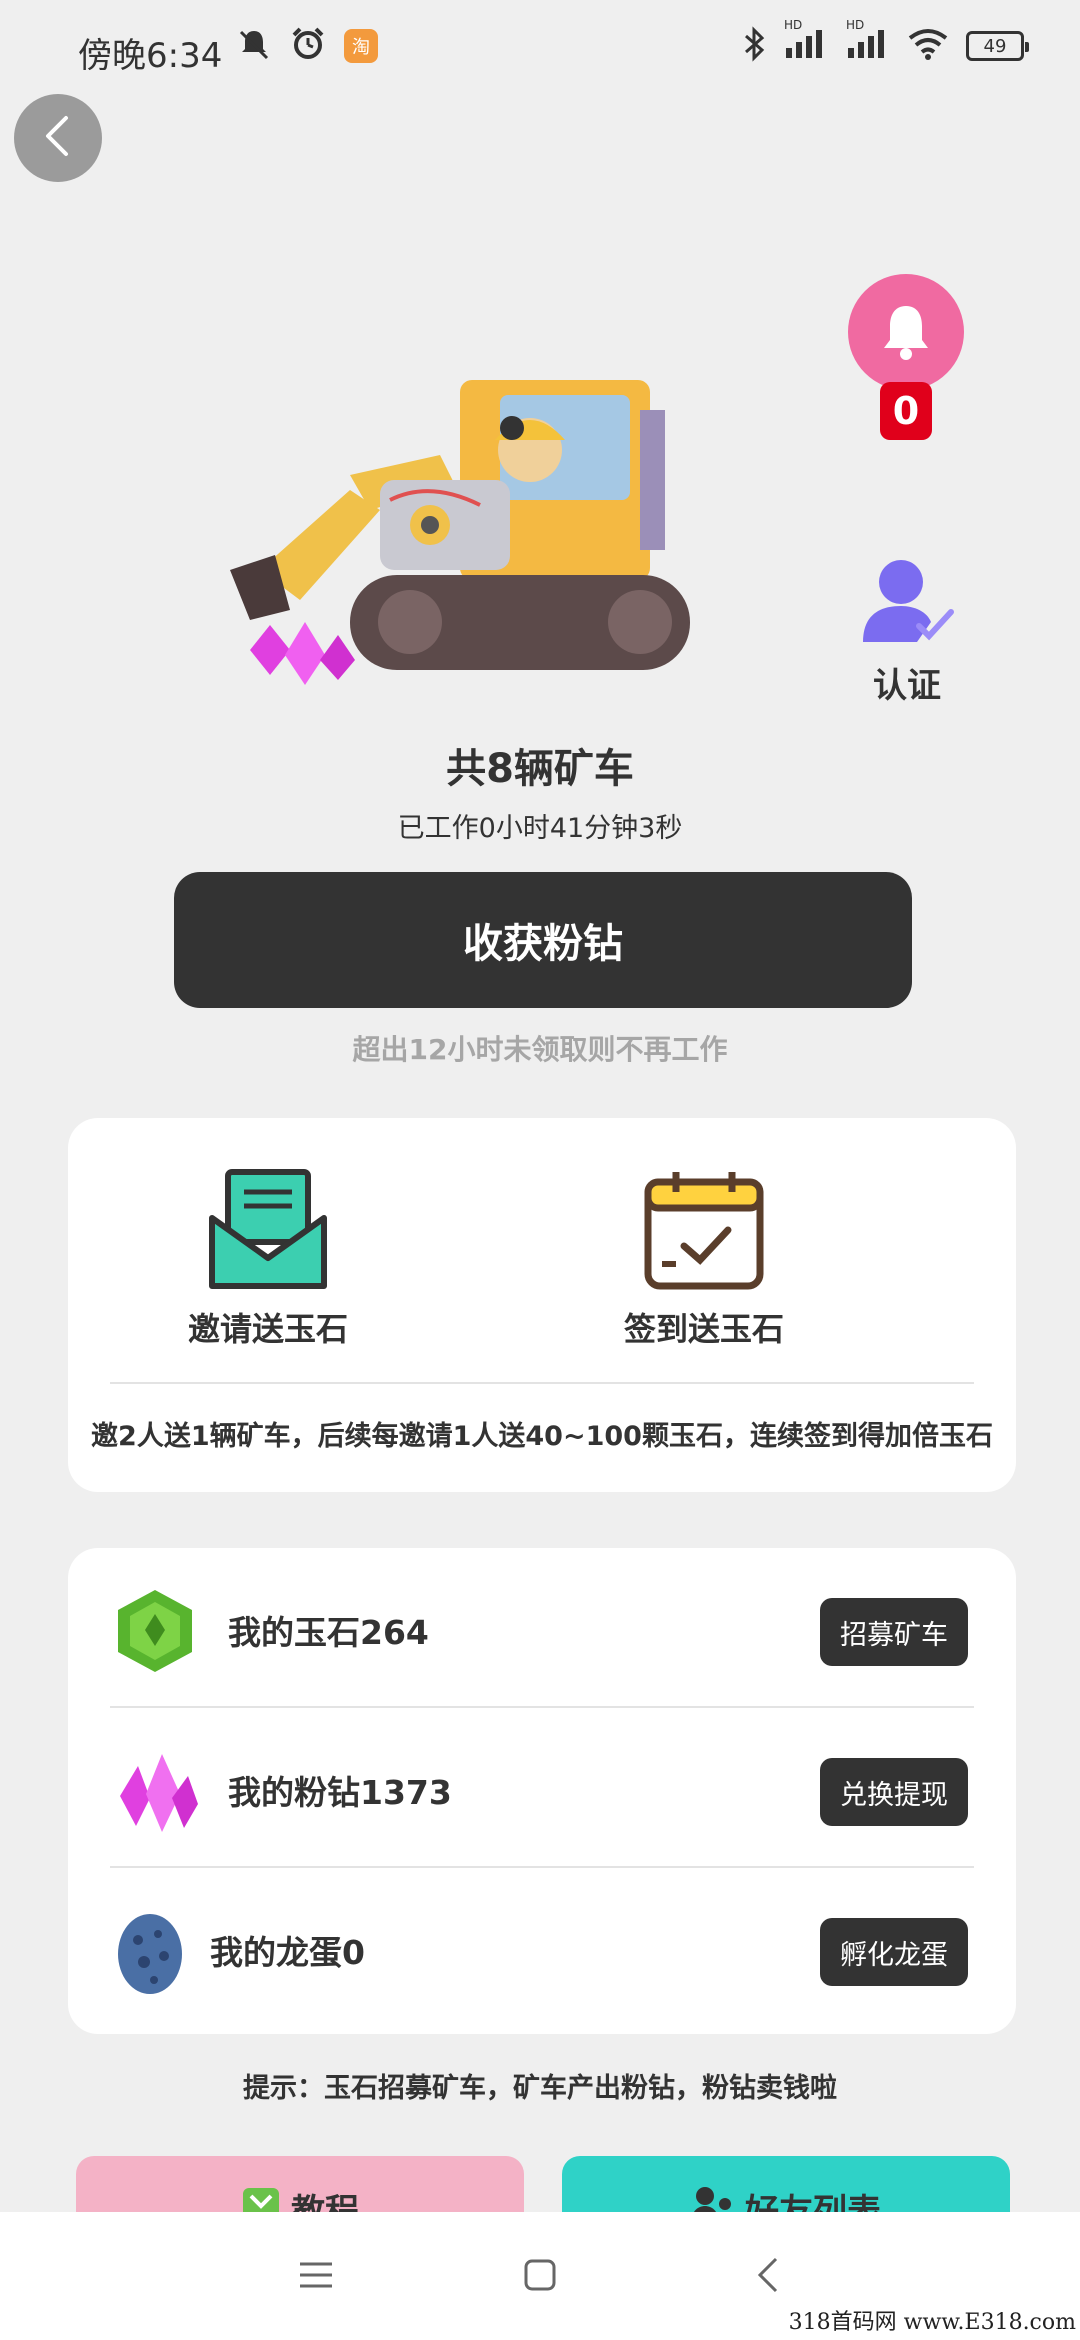 This screenshot has width=1080, height=2340. Describe the element at coordinates (894, 1952) in the screenshot. I see `hatch-egg-button: 孵化龙蛋` at that location.